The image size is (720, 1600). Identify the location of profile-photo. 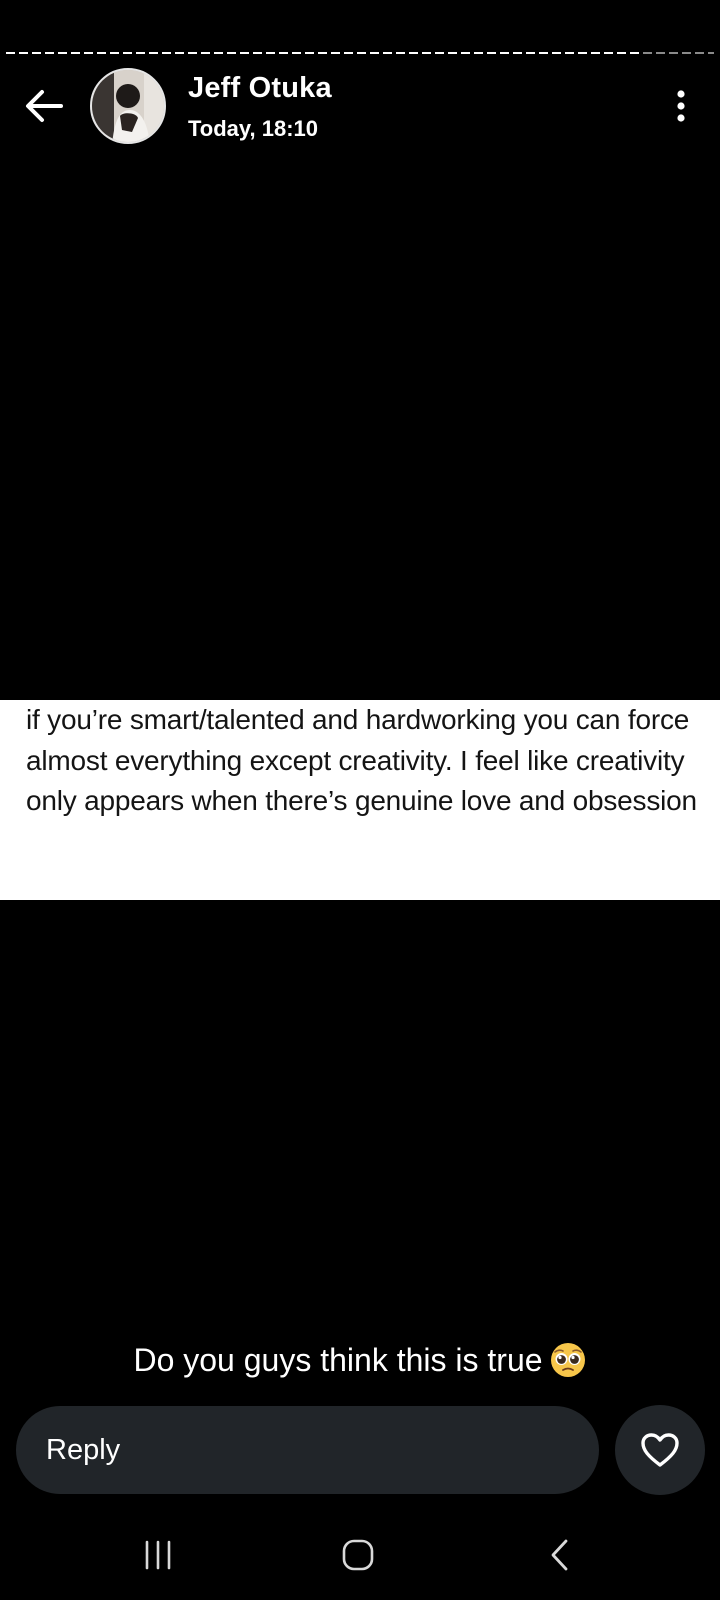
(128, 106).